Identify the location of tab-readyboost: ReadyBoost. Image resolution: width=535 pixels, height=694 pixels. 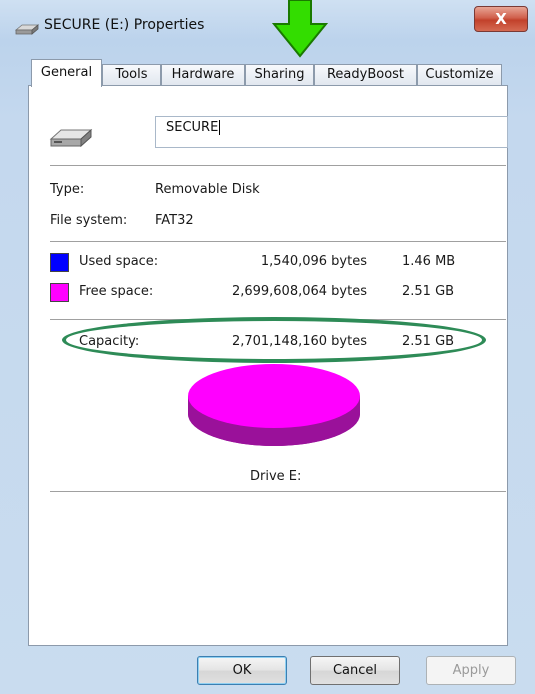
(365, 74).